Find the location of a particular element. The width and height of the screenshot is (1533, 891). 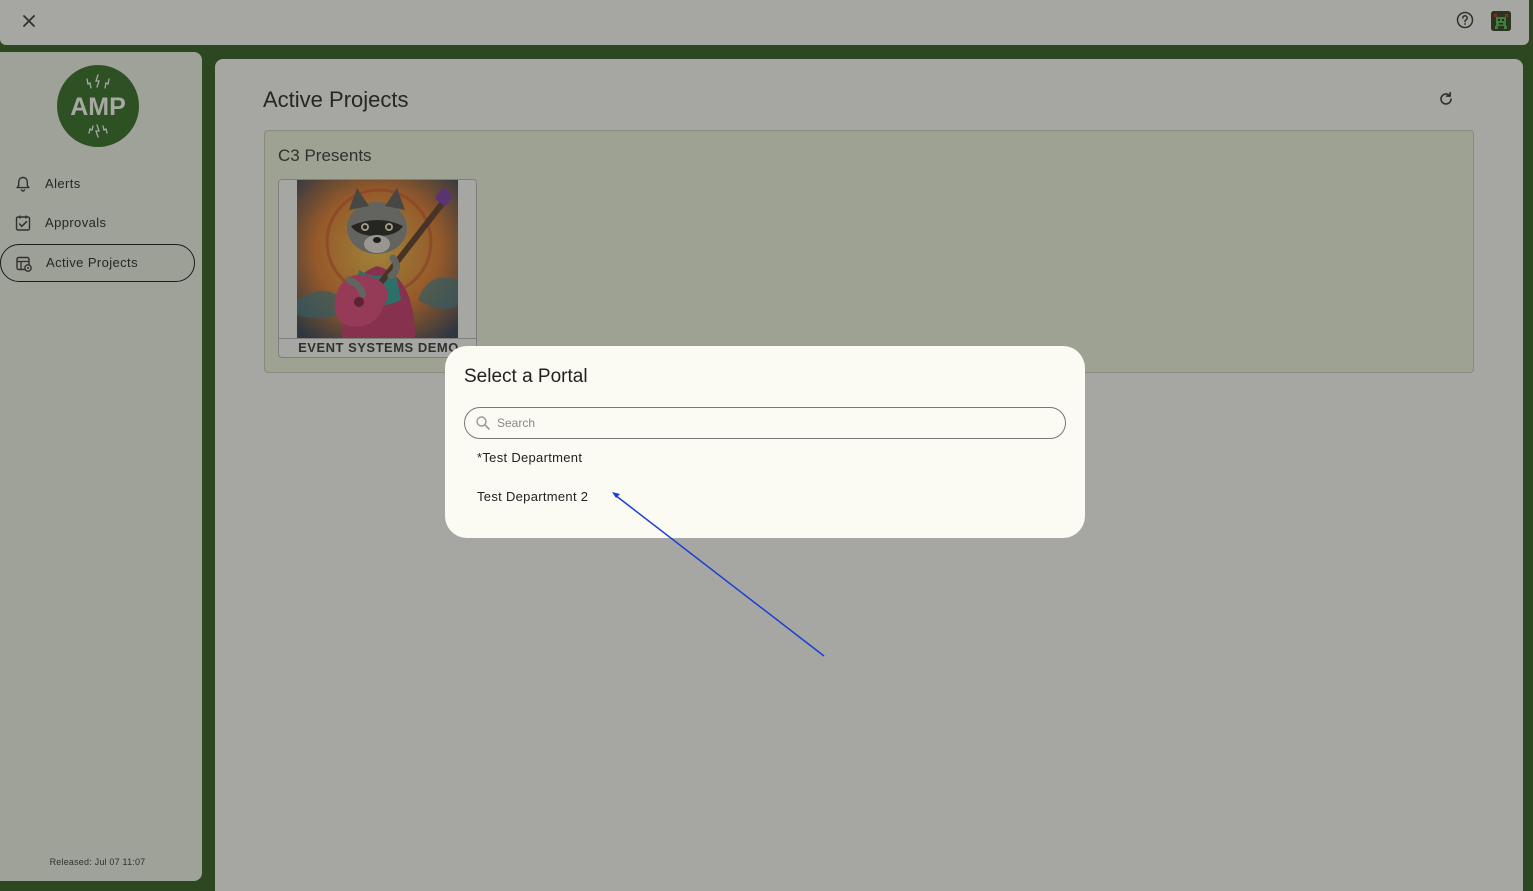

search-input is located at coordinates (777, 423).